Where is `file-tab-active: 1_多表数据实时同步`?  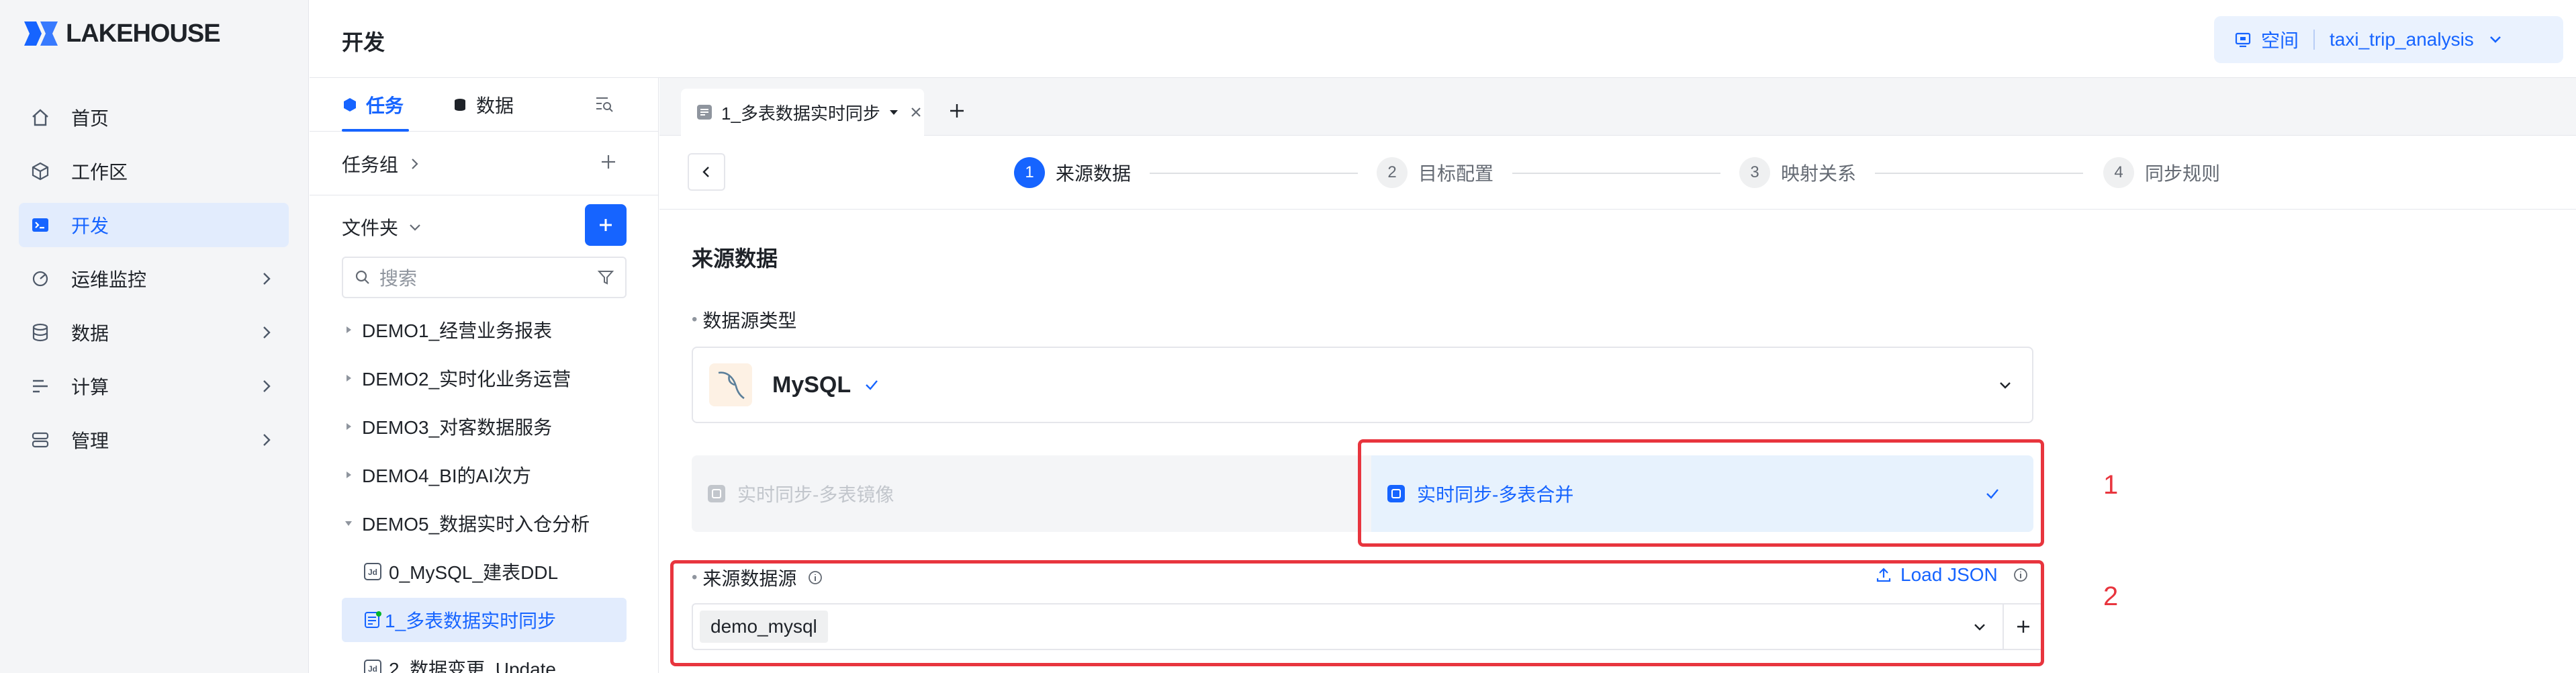
file-tab-active: 1_多表数据实时同步 is located at coordinates (802, 112).